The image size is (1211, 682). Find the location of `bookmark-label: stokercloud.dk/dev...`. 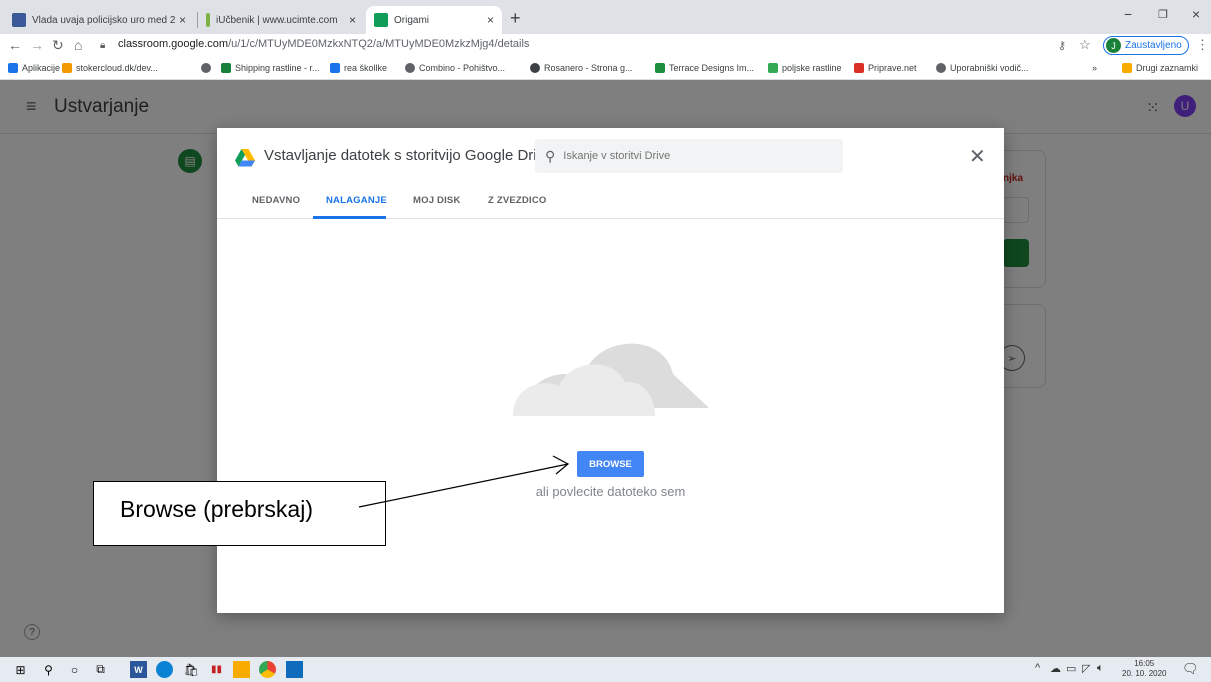

bookmark-label: stokercloud.dk/dev... is located at coordinates (117, 68).